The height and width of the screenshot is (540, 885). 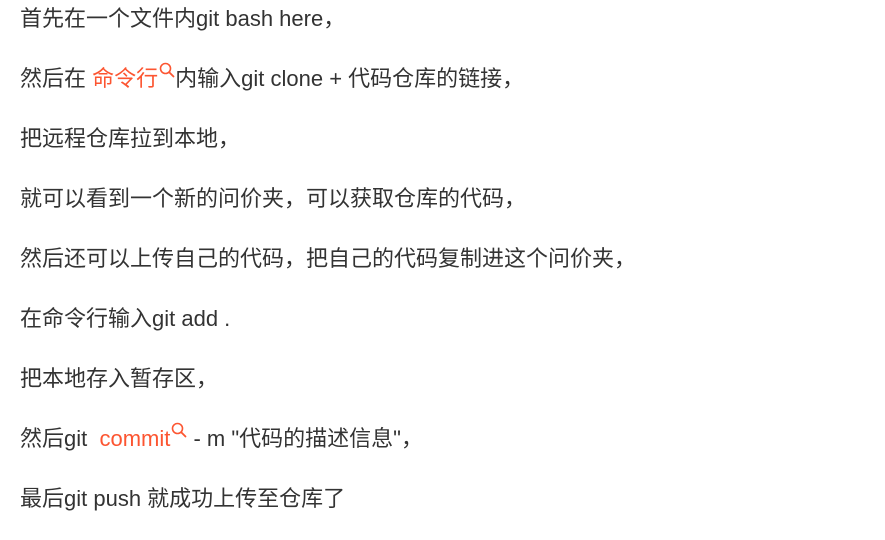 I want to click on paragraph-9: 最后git push 就成功上传至仓库了, so click(x=445, y=510).